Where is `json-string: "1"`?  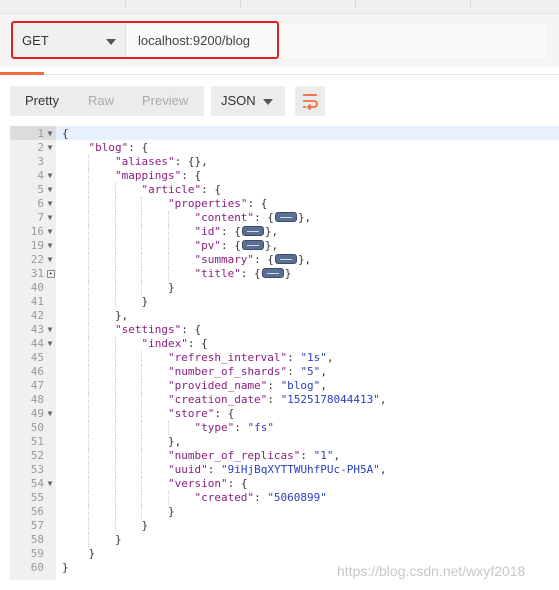
json-string: "1" is located at coordinates (323, 455).